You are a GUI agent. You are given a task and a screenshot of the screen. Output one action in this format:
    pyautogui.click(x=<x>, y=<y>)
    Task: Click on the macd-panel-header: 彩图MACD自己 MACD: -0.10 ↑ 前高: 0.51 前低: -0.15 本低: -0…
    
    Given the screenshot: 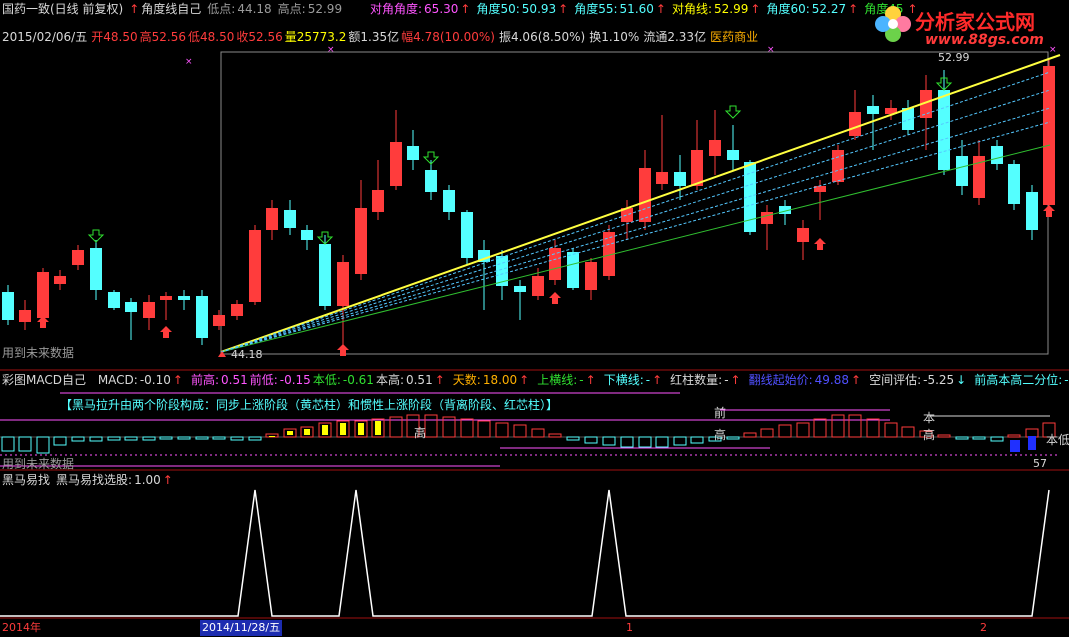 What is the action you would take?
    pyautogui.click(x=535, y=380)
    